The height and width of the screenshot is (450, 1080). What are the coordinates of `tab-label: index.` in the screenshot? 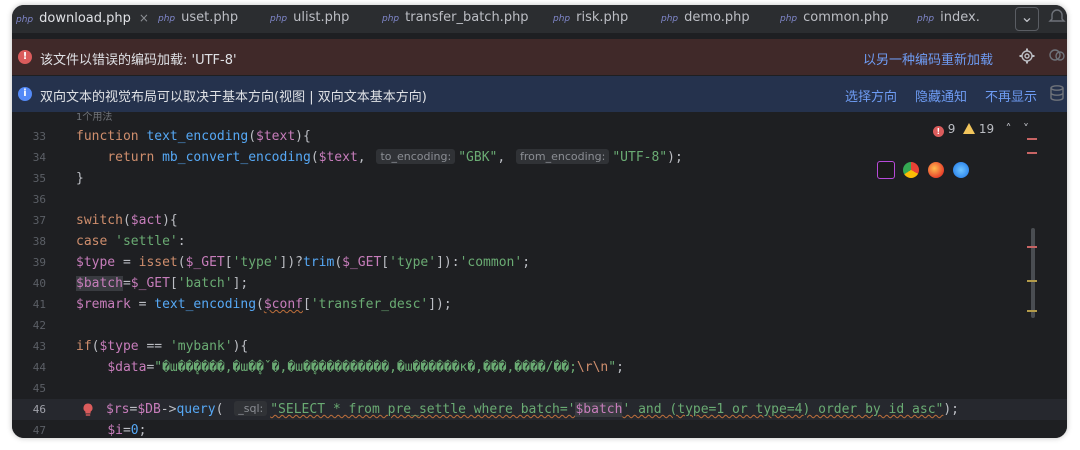 It's located at (960, 17).